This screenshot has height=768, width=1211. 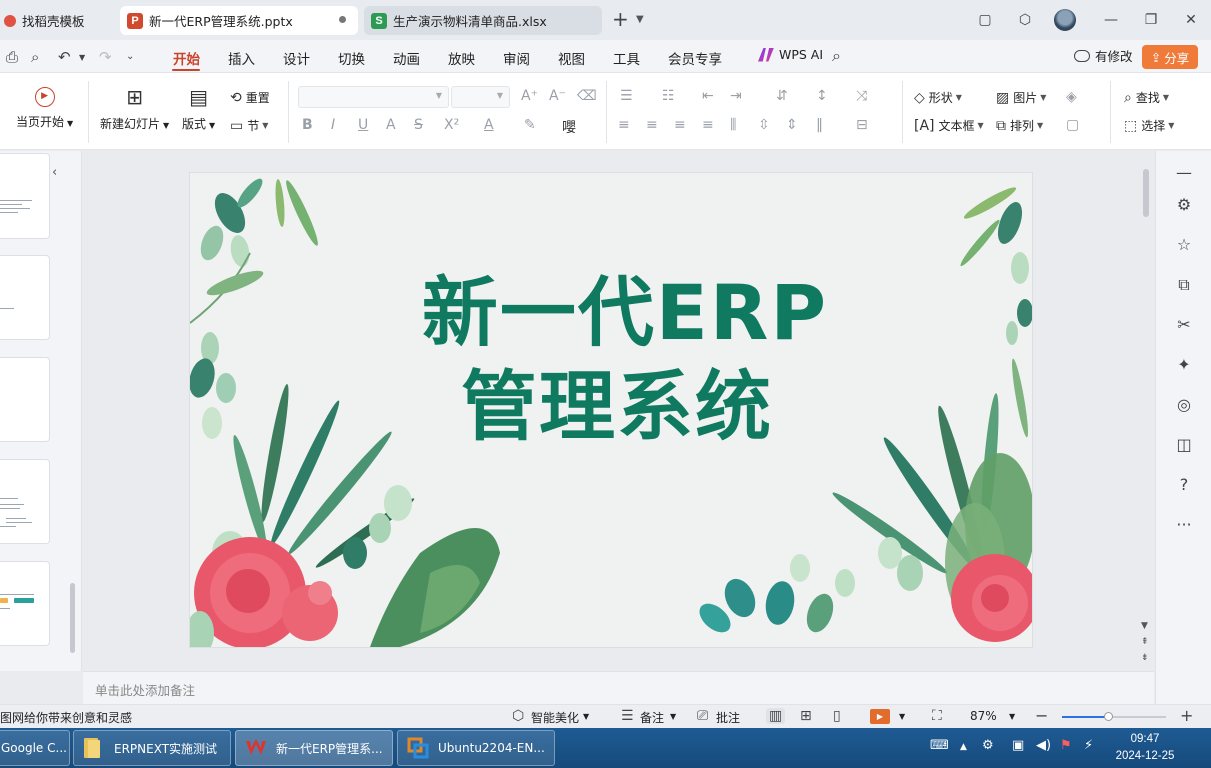 I want to click on thumbnail-scrollbar, so click(x=72, y=618).